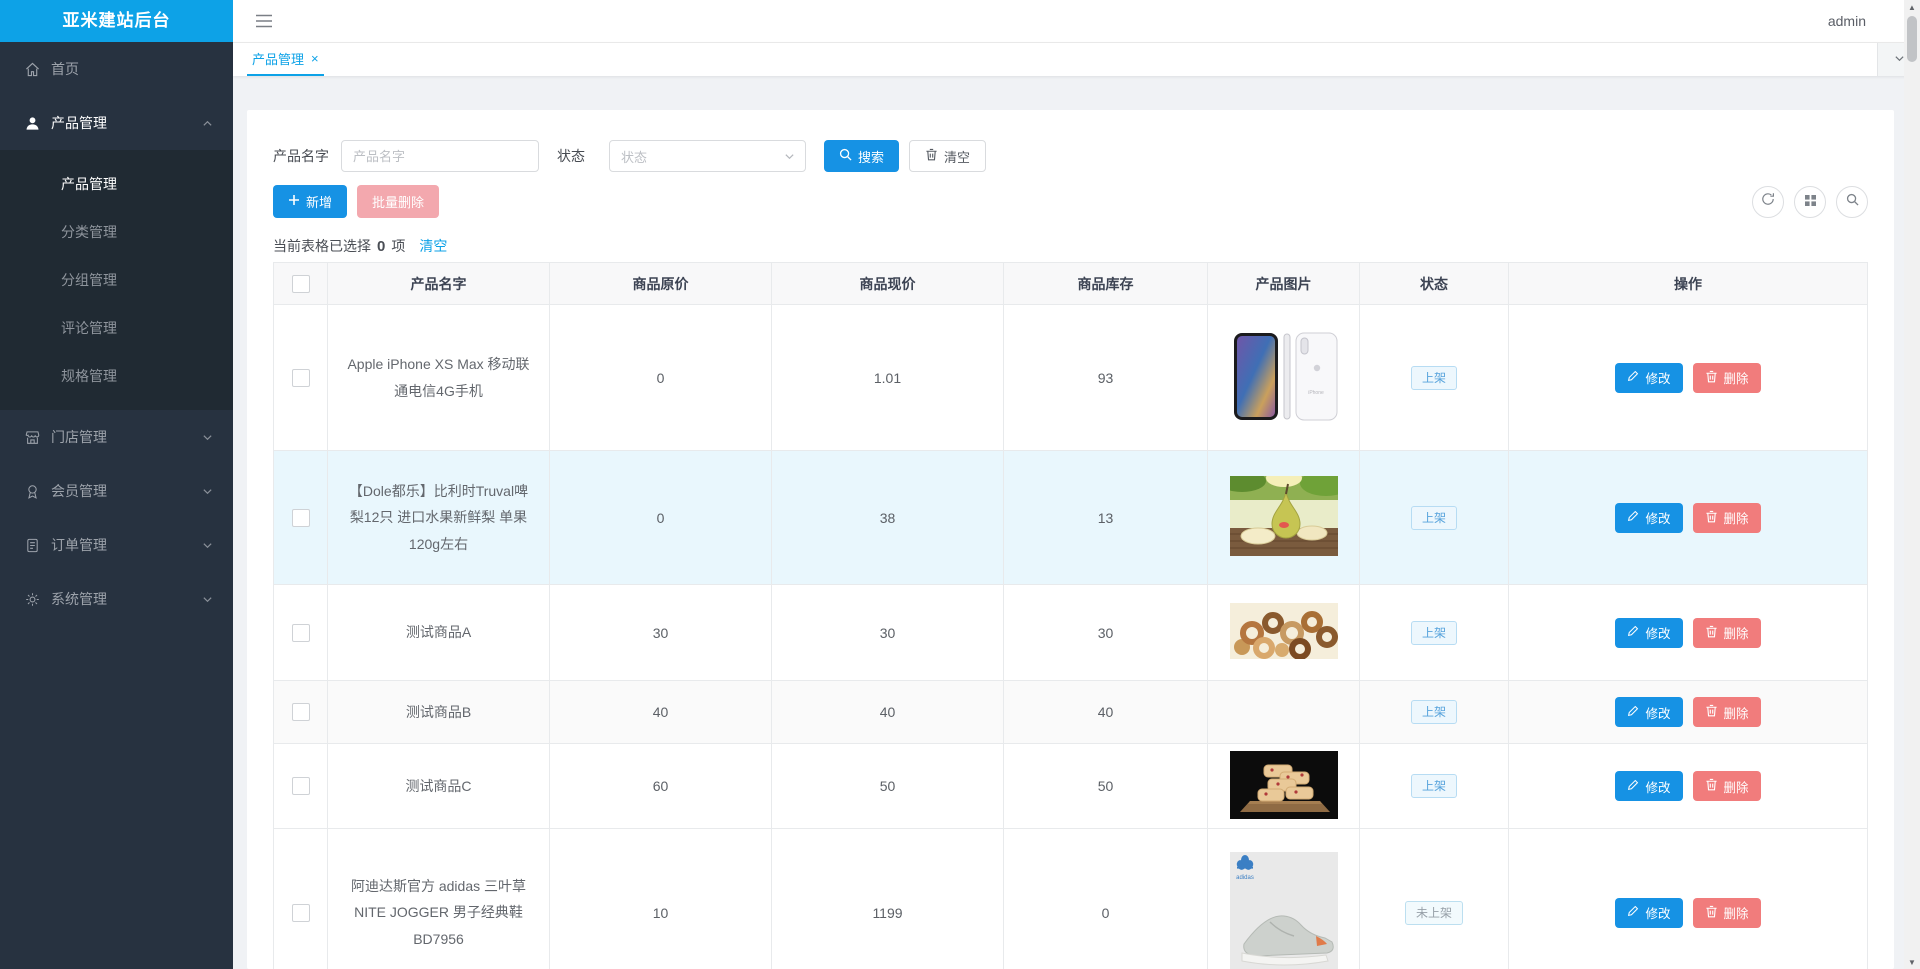  I want to click on sidebar-item-store: 门店管理, so click(116, 437).